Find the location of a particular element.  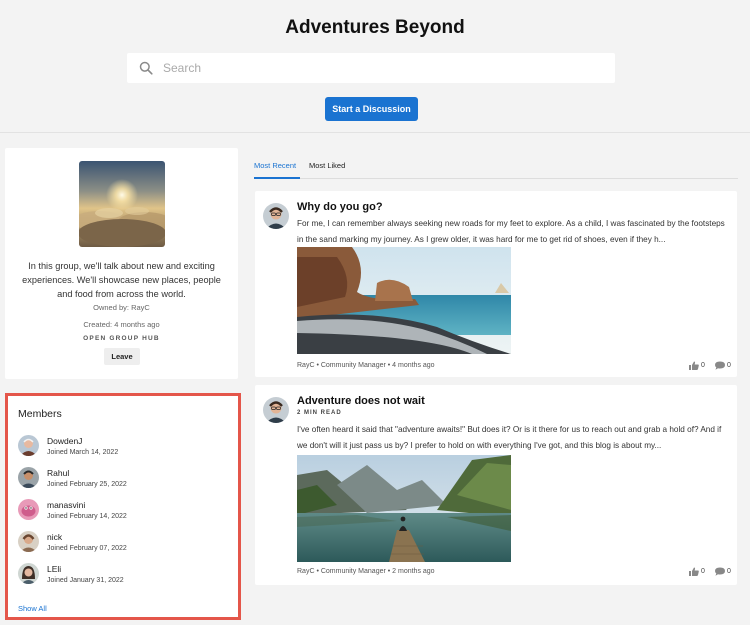

member-joined-date: Joined February 07, 2022 is located at coordinates (87, 548).